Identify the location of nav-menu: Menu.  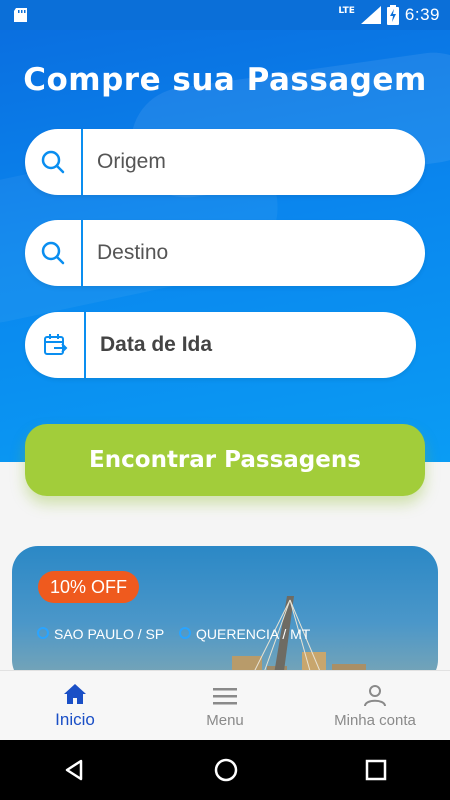
(225, 706).